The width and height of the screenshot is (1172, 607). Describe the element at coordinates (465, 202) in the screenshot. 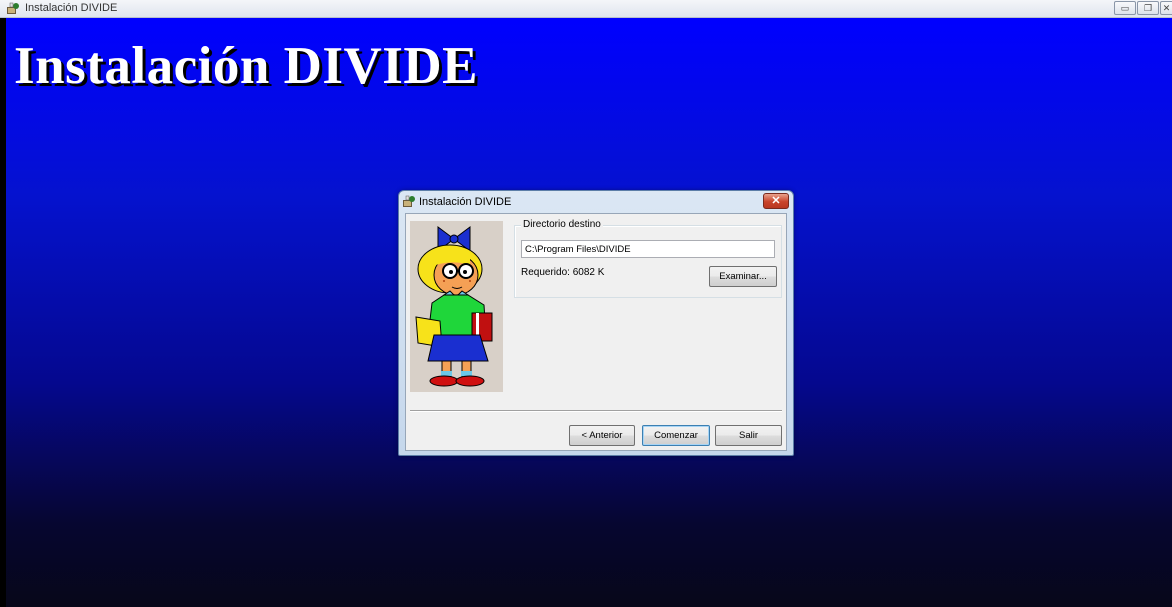

I see `dialog-title: Instalación DIVIDE` at that location.